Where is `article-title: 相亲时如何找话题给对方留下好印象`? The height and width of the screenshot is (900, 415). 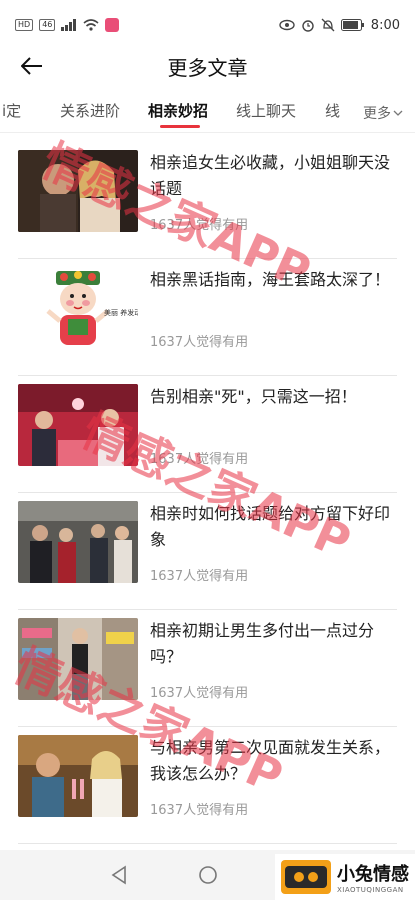
article-title: 相亲时如何找话题给对方留下好印象 is located at coordinates (270, 526).